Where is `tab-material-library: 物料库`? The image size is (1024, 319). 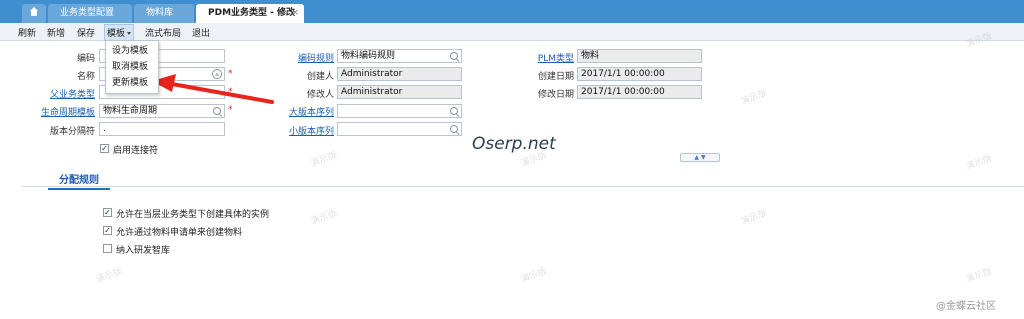 tab-material-library: 物料库 is located at coordinates (164, 13).